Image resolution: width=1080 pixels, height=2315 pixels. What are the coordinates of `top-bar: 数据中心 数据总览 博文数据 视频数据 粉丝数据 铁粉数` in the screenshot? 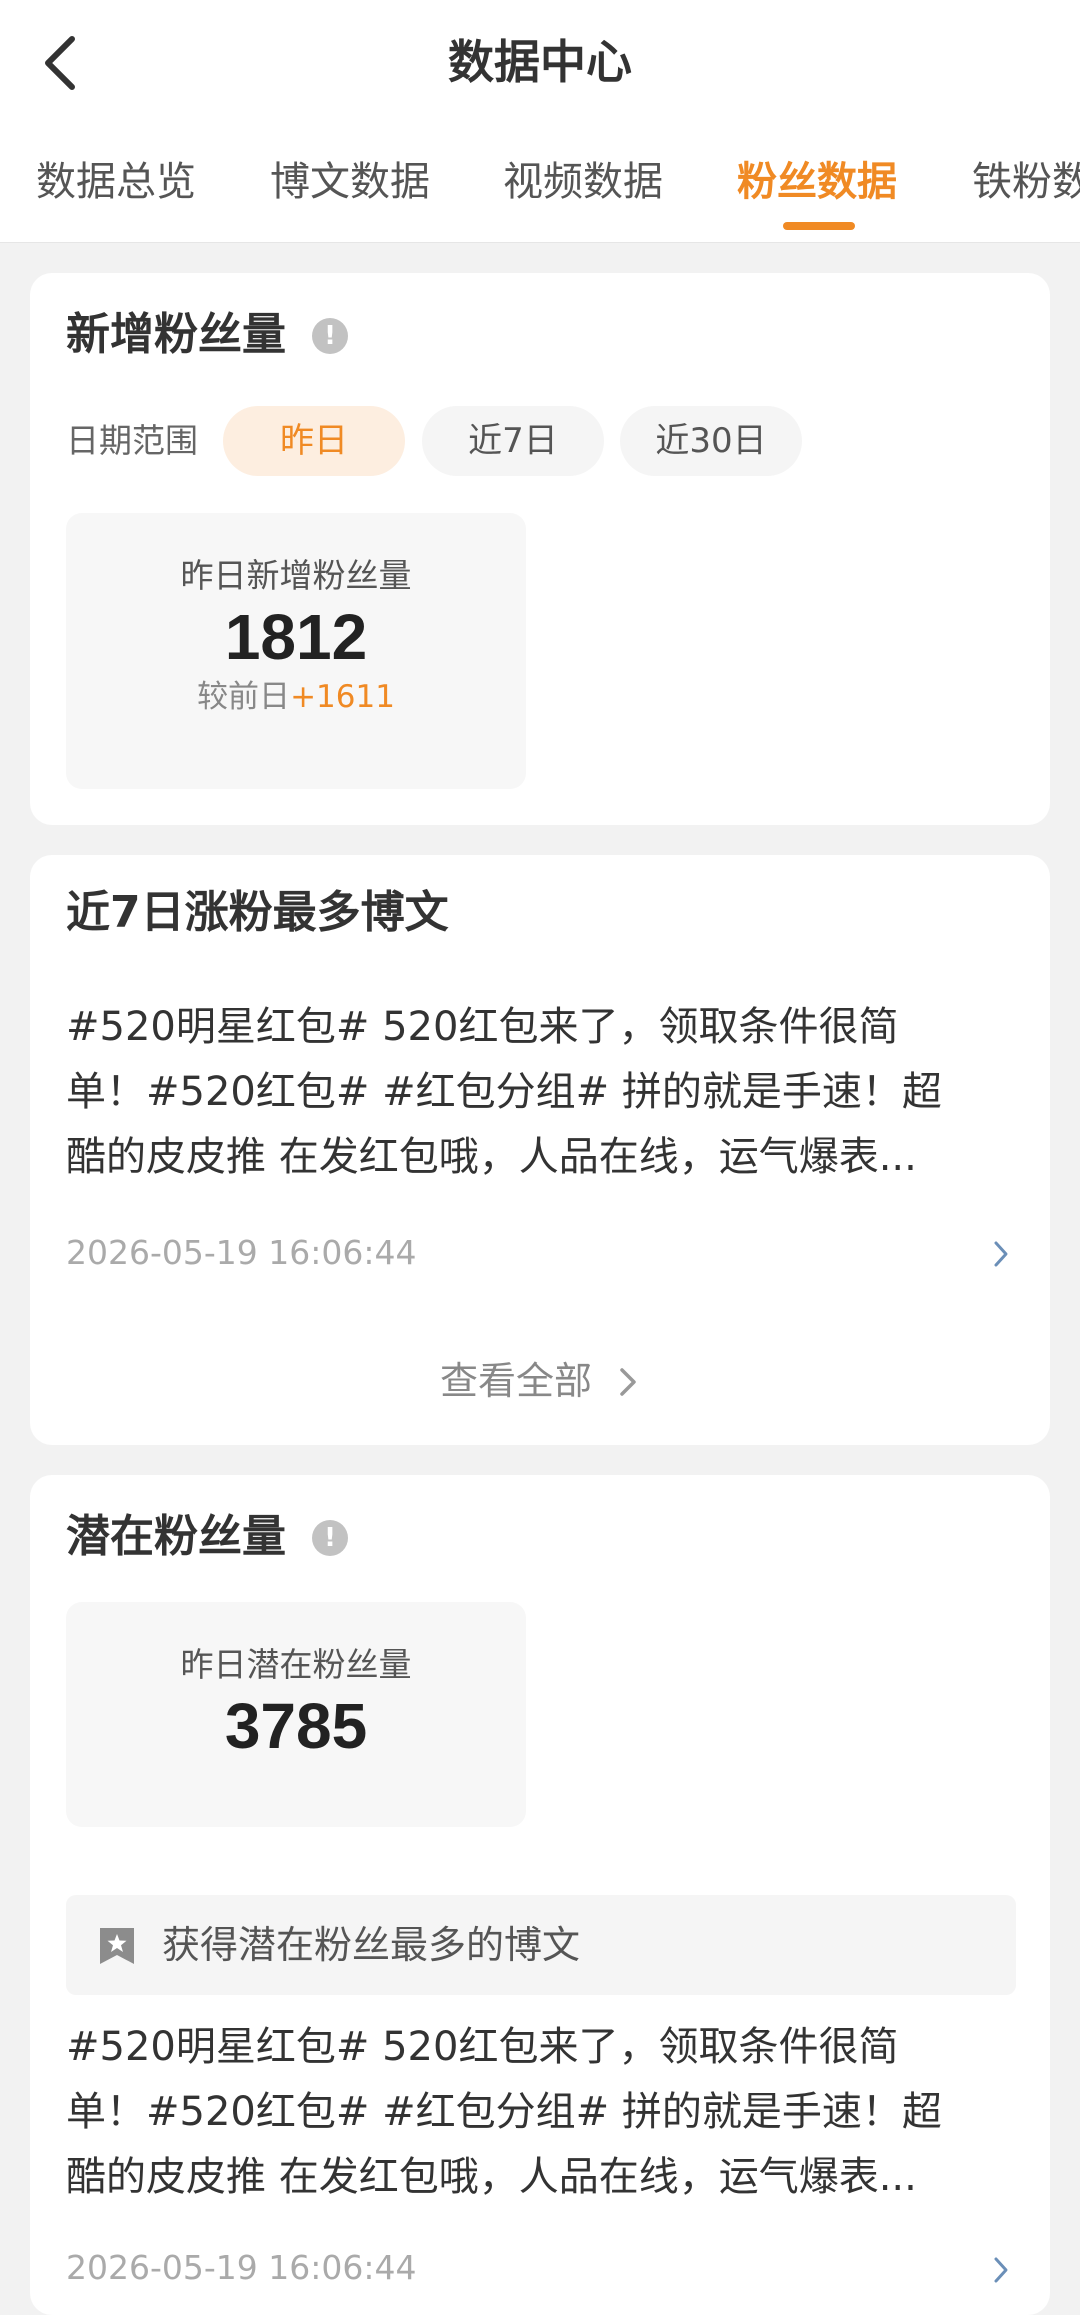 It's located at (540, 121).